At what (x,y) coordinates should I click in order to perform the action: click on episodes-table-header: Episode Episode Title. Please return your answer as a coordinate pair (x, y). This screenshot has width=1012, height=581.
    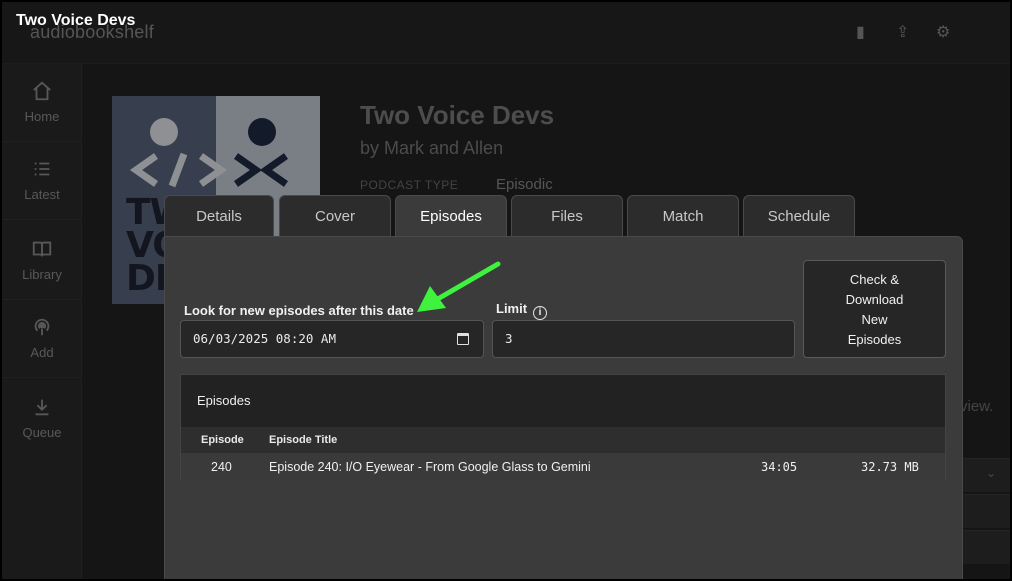
    Looking at the image, I should click on (563, 440).